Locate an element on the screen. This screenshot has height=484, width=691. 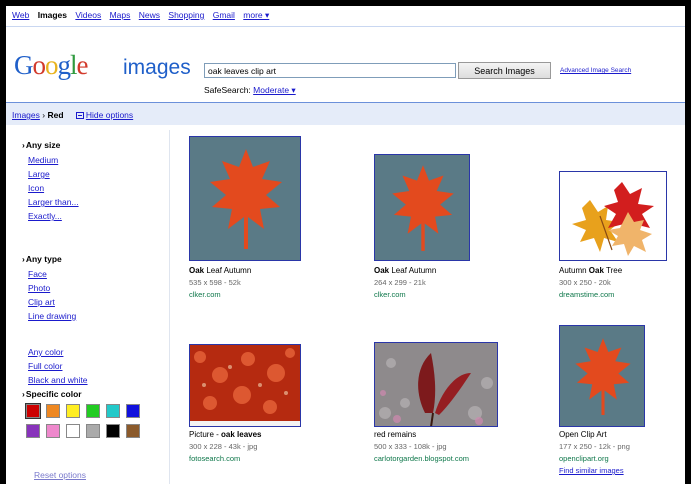
type-photo: Photo is located at coordinates (39, 288).